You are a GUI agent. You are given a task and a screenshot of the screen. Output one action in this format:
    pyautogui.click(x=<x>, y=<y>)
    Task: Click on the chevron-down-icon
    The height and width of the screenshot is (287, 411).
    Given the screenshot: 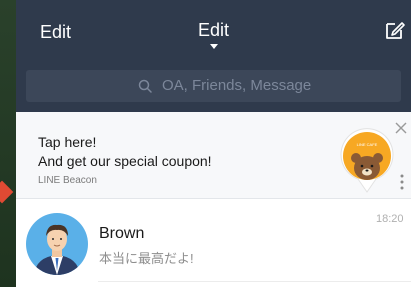 What is the action you would take?
    pyautogui.click(x=214, y=46)
    